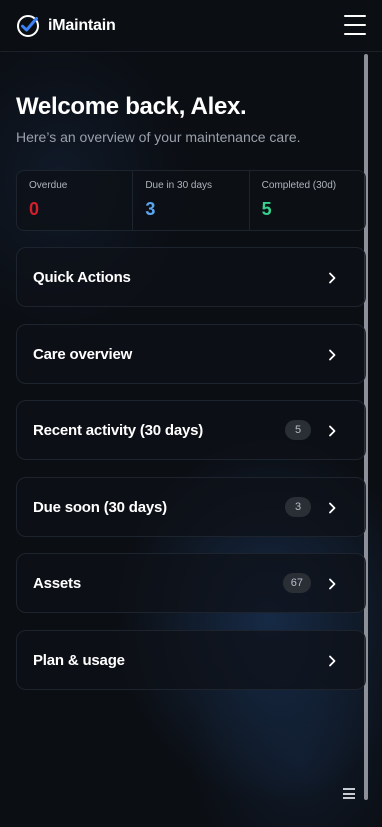 This screenshot has width=382, height=827. What do you see at coordinates (118, 430) in the screenshot?
I see `card-title: Recent activity (30 days)` at bounding box center [118, 430].